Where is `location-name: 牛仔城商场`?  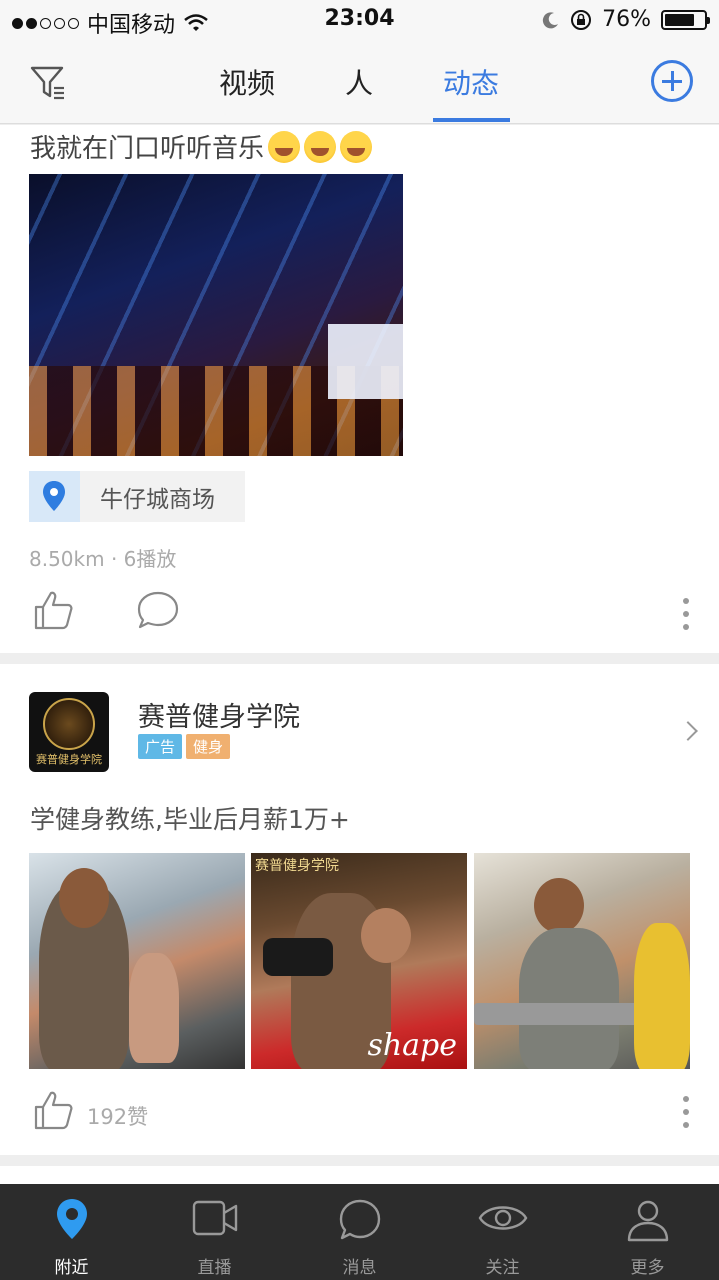
location-name: 牛仔城商场 is located at coordinates (157, 499).